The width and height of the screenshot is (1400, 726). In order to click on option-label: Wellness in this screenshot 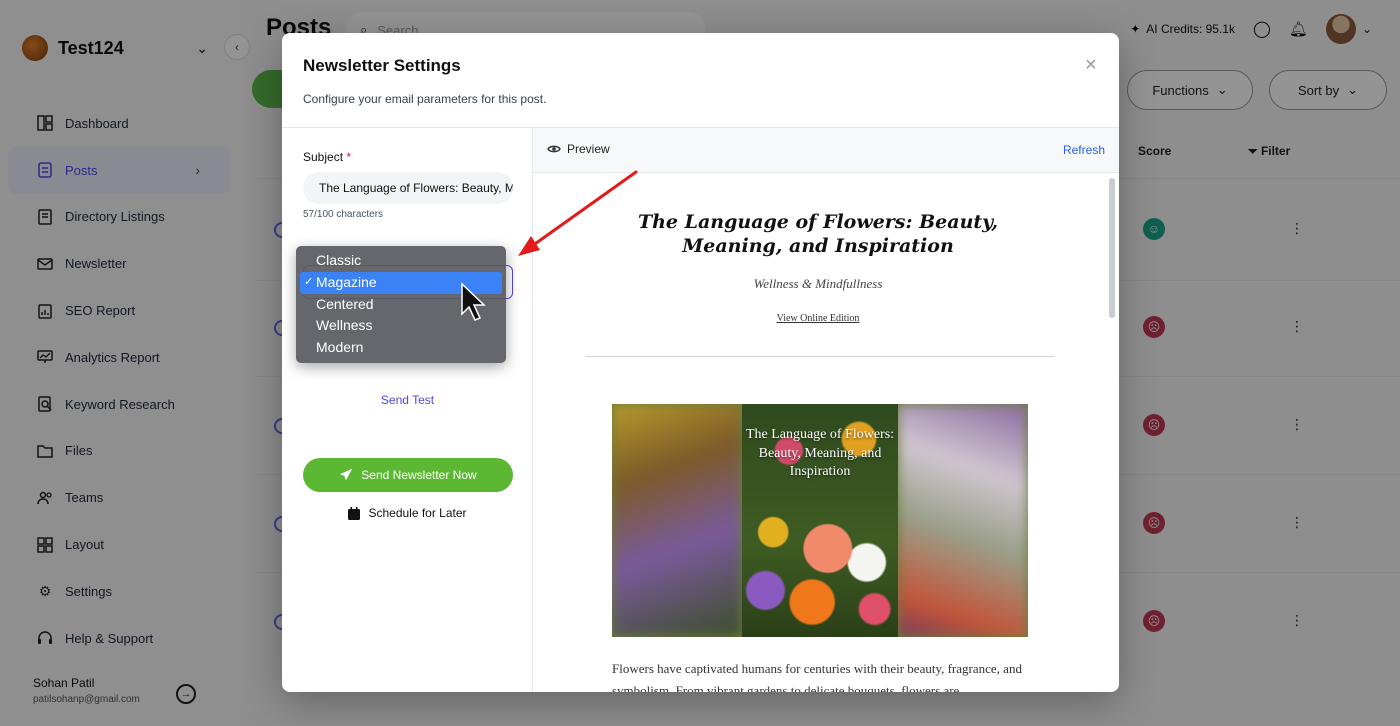, I will do `click(344, 325)`.